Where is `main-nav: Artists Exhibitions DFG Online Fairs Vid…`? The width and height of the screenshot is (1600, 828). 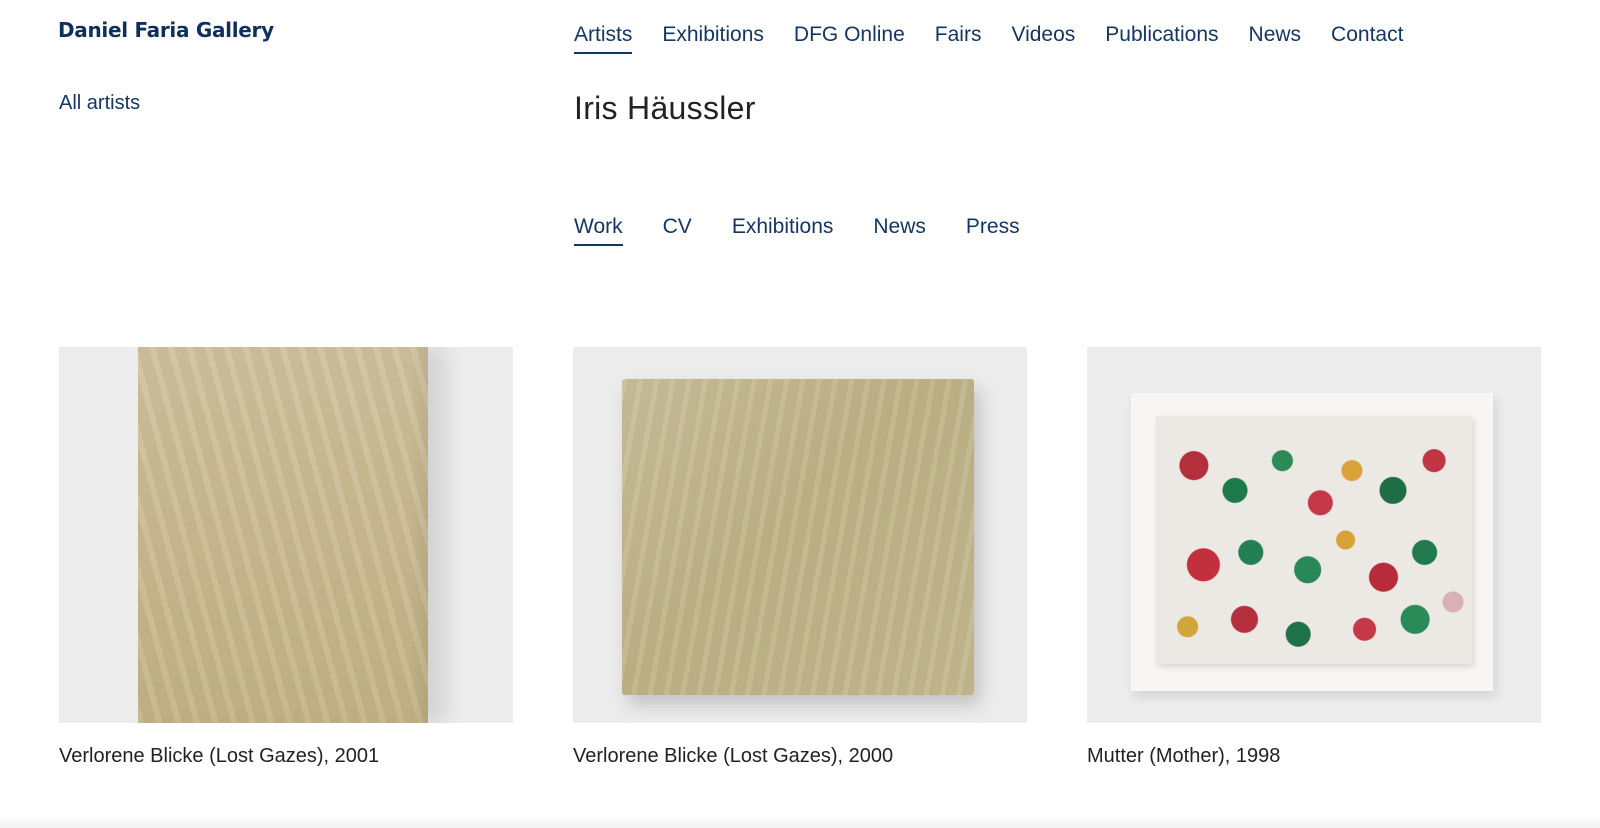
main-nav: Artists Exhibitions DFG Online Fairs Vid… is located at coordinates (988, 38).